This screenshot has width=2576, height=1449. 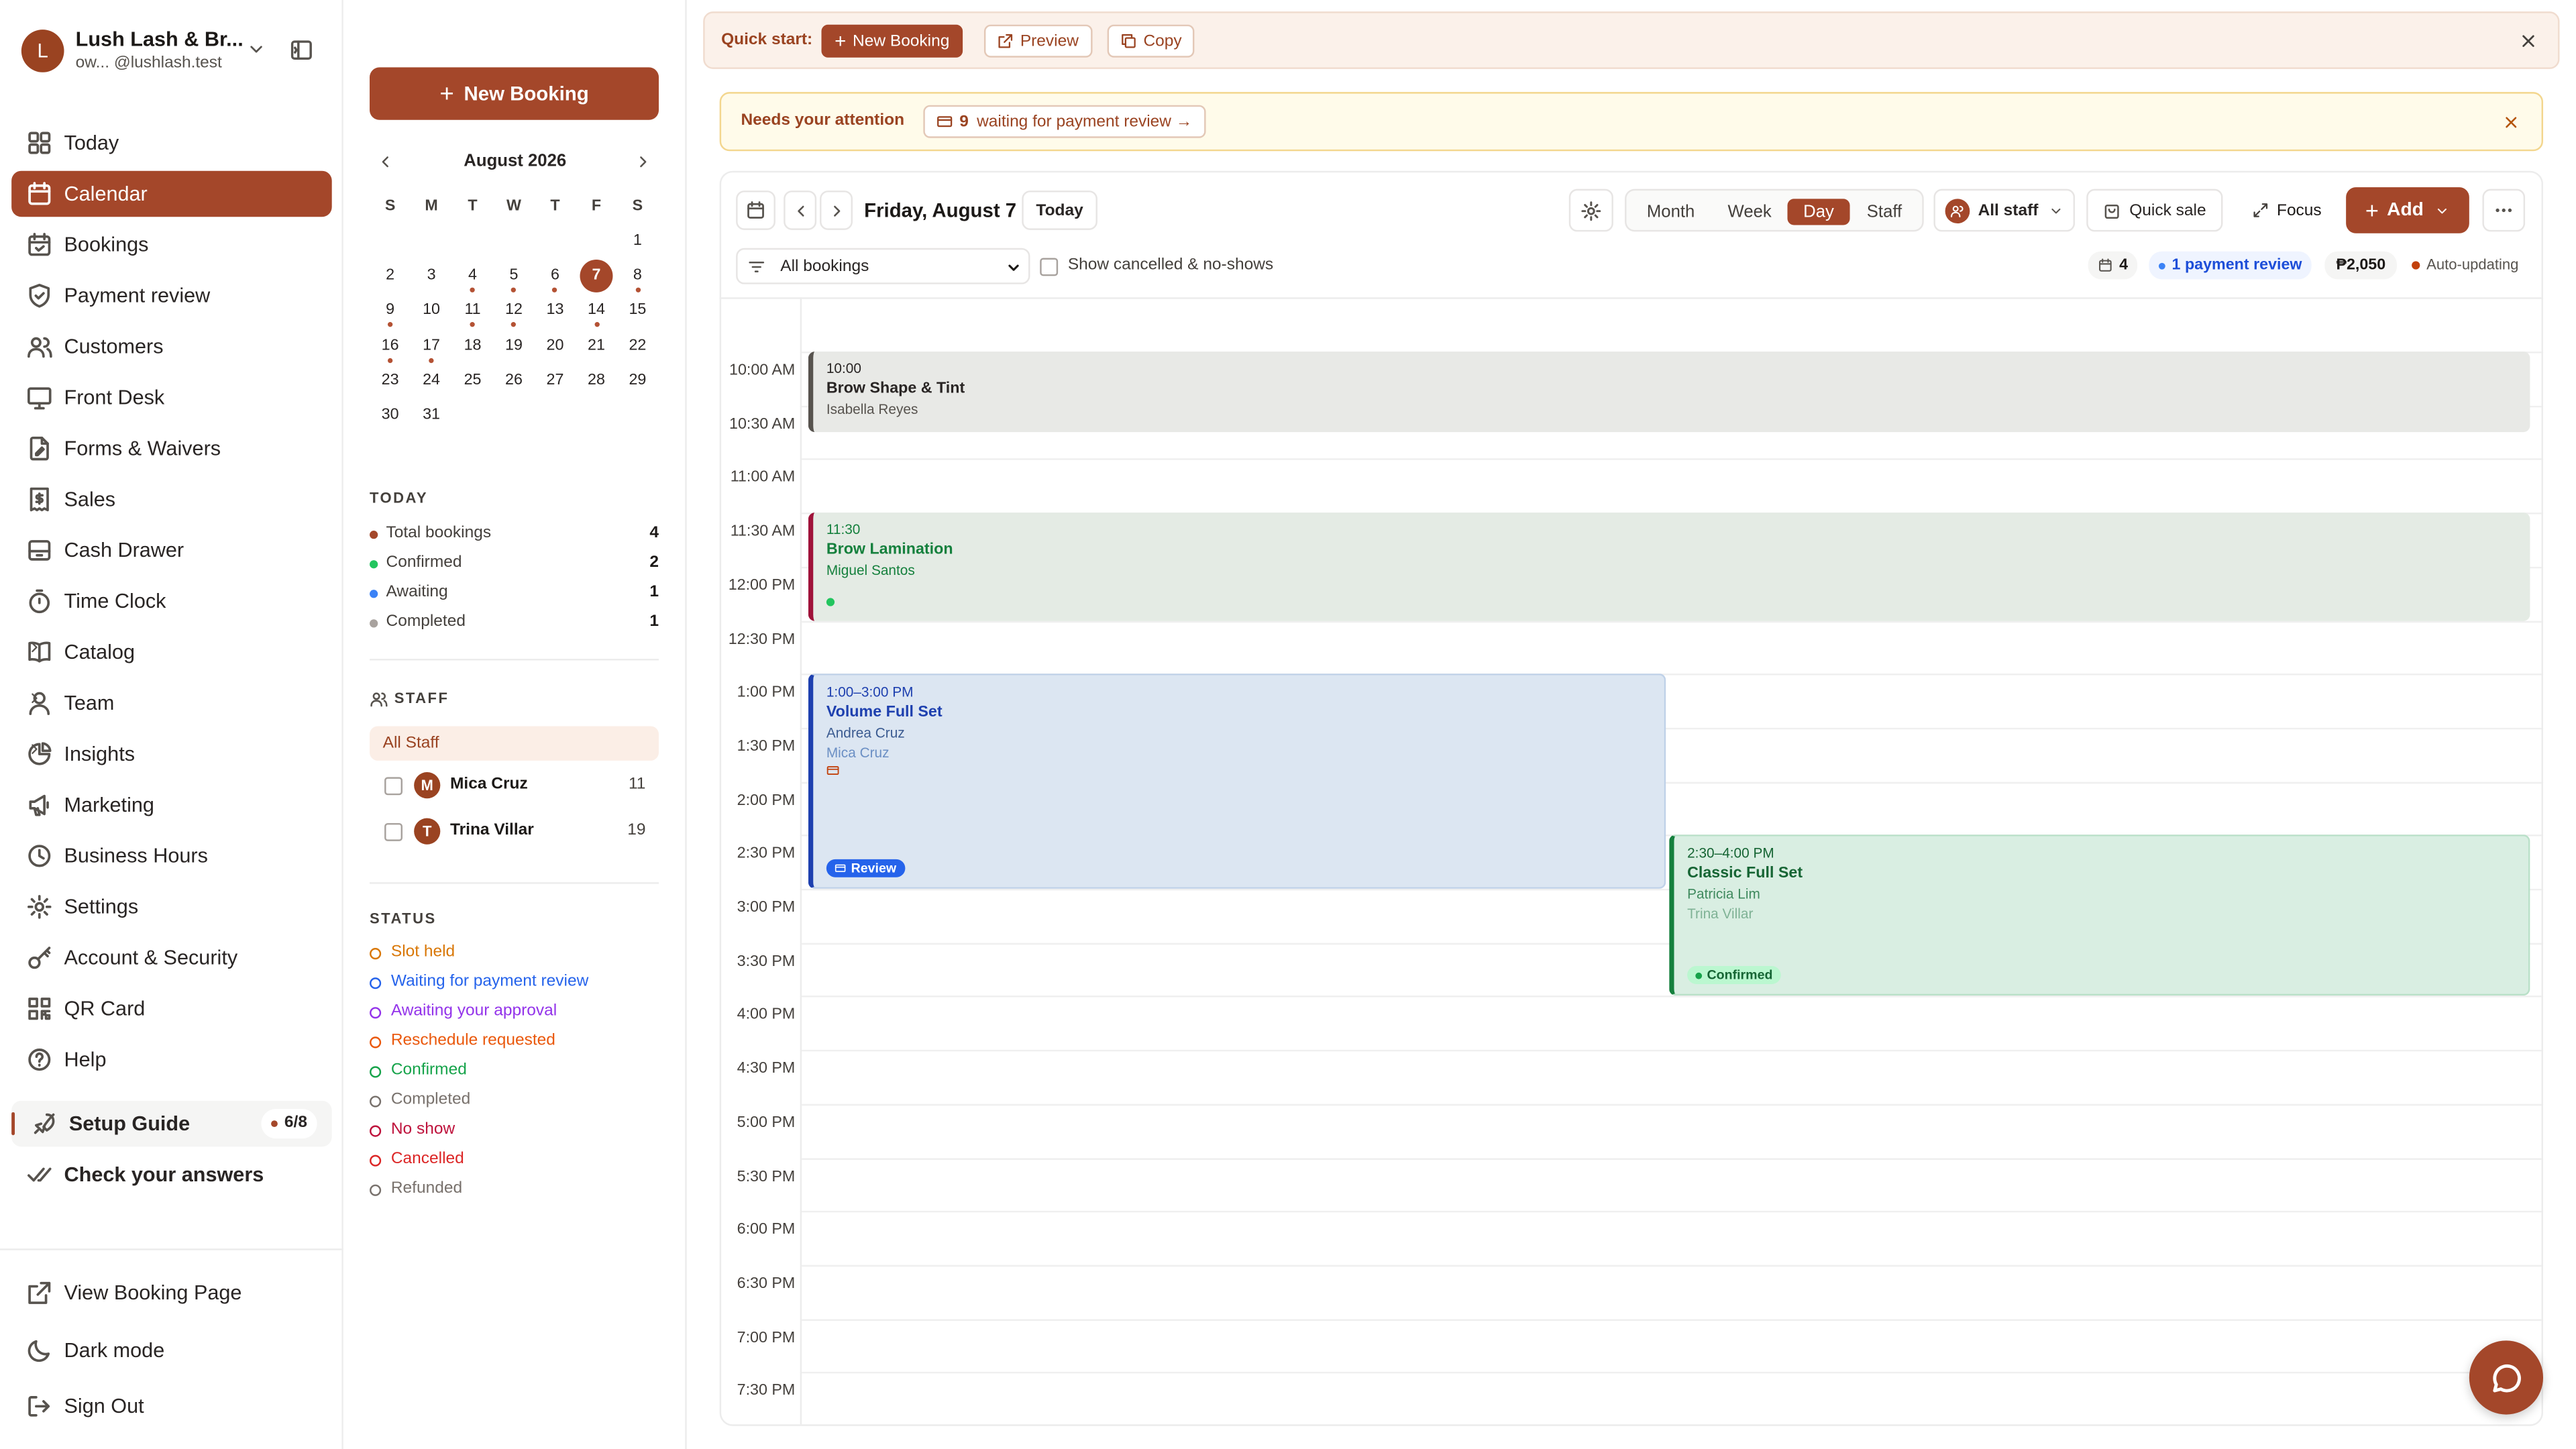 I want to click on calendar-day: 31, so click(x=431, y=415).